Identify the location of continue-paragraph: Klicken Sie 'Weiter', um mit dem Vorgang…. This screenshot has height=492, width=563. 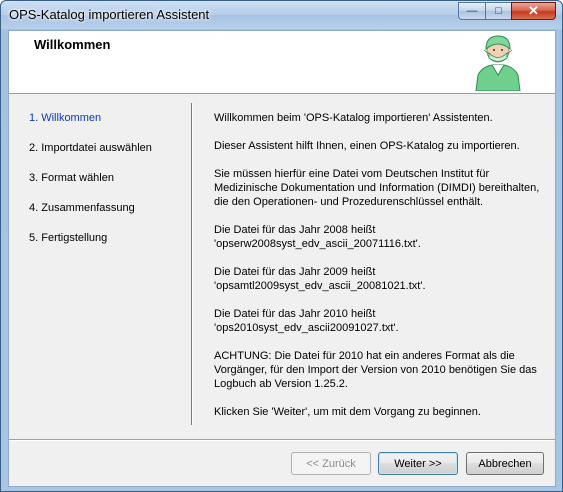
(347, 412).